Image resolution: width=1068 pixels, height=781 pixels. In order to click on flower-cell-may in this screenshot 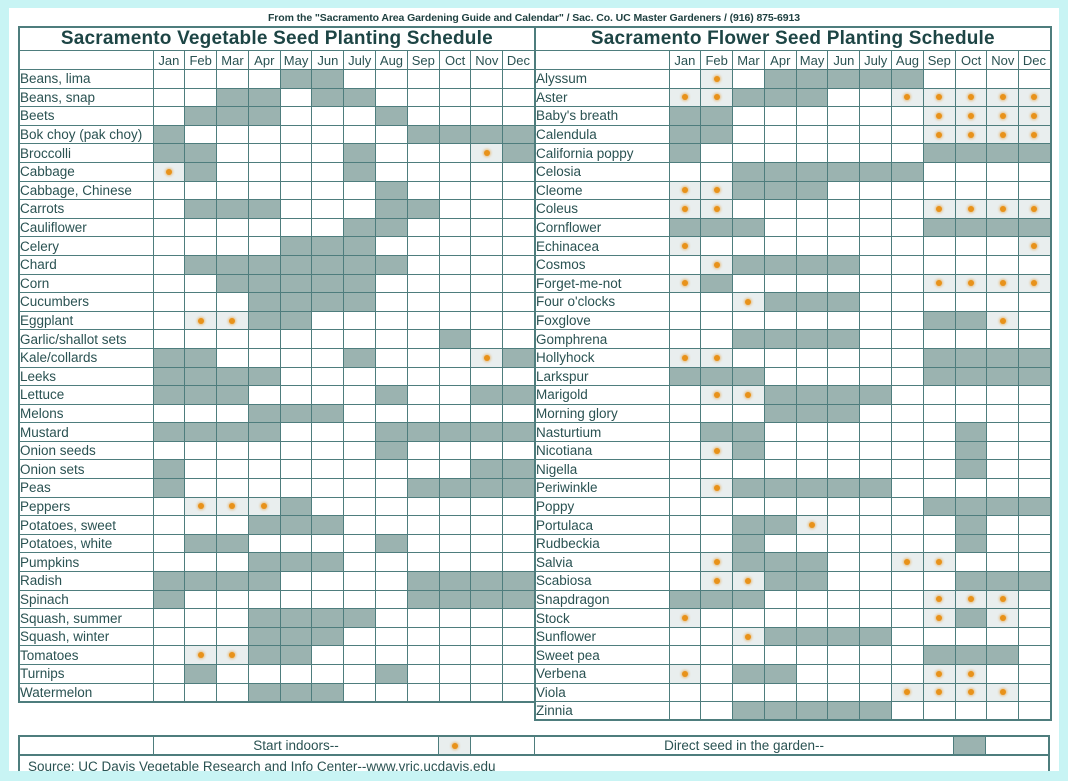, I will do `click(812, 655)`.